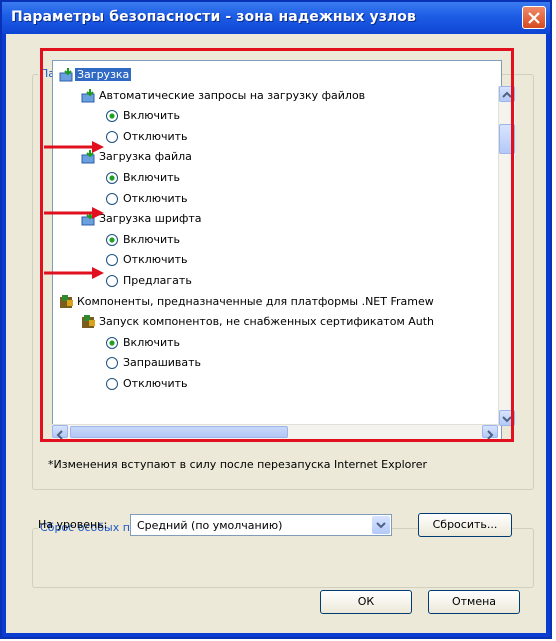 Image resolution: width=556 pixels, height=641 pixels. Describe the element at coordinates (366, 602) in the screenshot. I see `ok-button: ОК` at that location.